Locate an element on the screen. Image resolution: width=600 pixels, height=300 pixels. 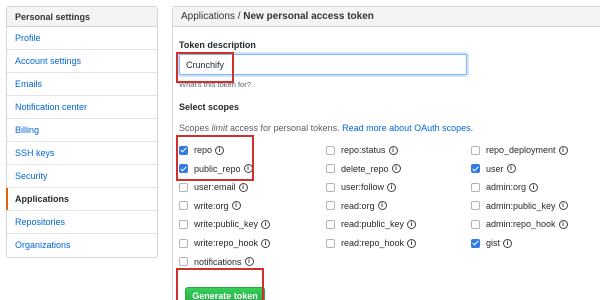
scope-label: repo_deployment is located at coordinates (521, 150).